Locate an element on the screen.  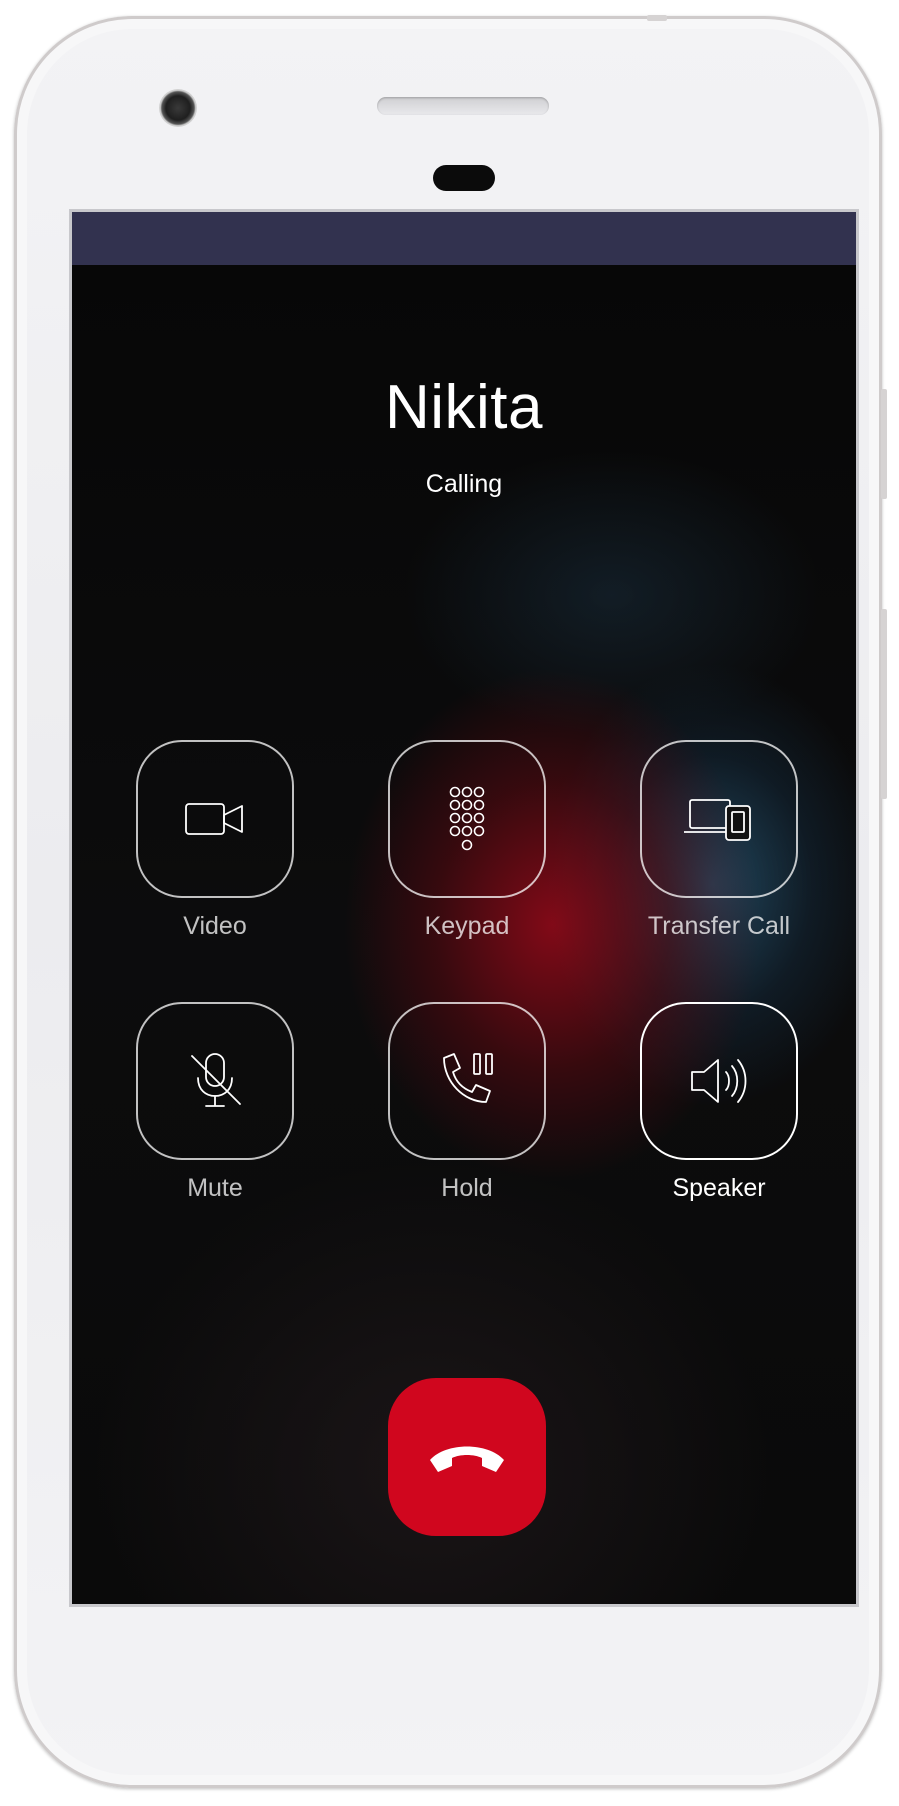
video-button is located at coordinates (215, 819).